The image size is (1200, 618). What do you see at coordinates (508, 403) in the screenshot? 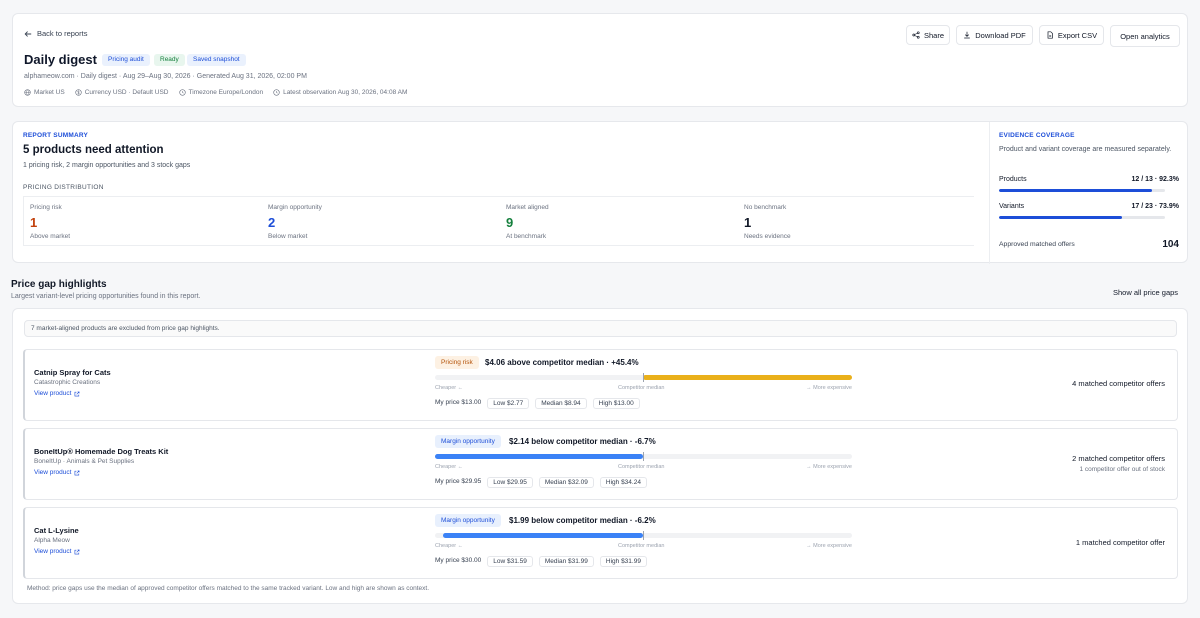
I see `low-price: Low $2.77` at bounding box center [508, 403].